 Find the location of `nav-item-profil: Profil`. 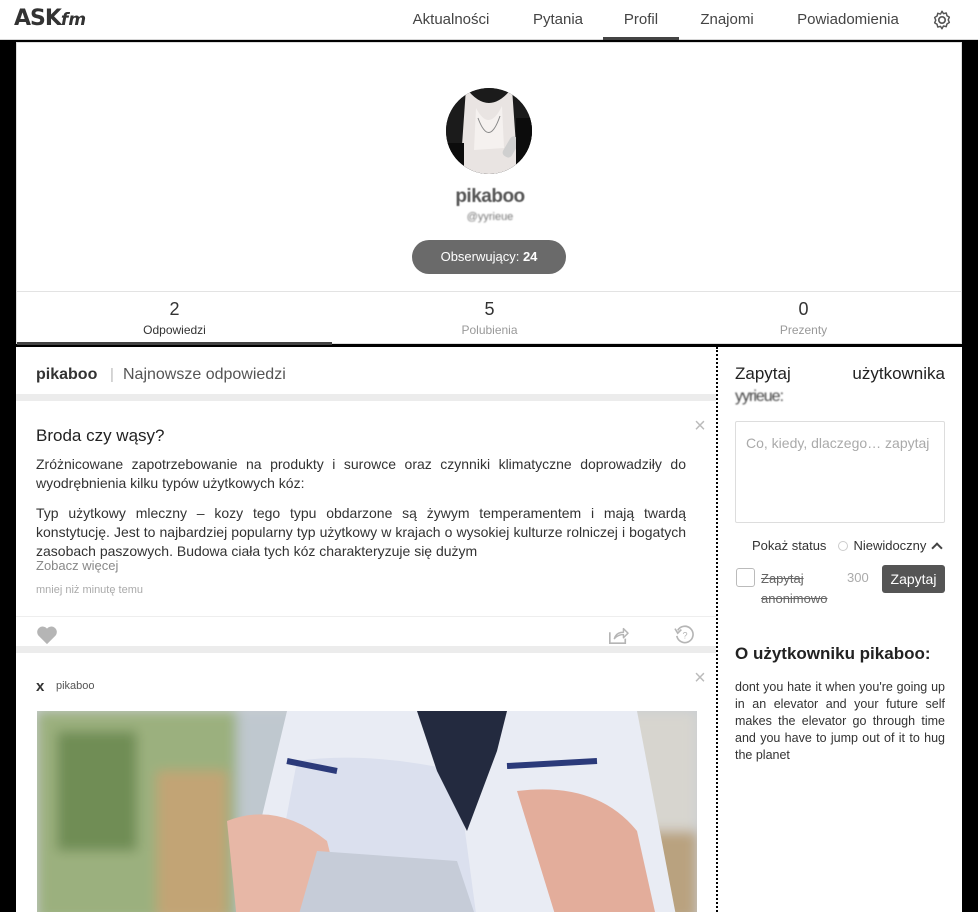

nav-item-profil: Profil is located at coordinates (641, 20).